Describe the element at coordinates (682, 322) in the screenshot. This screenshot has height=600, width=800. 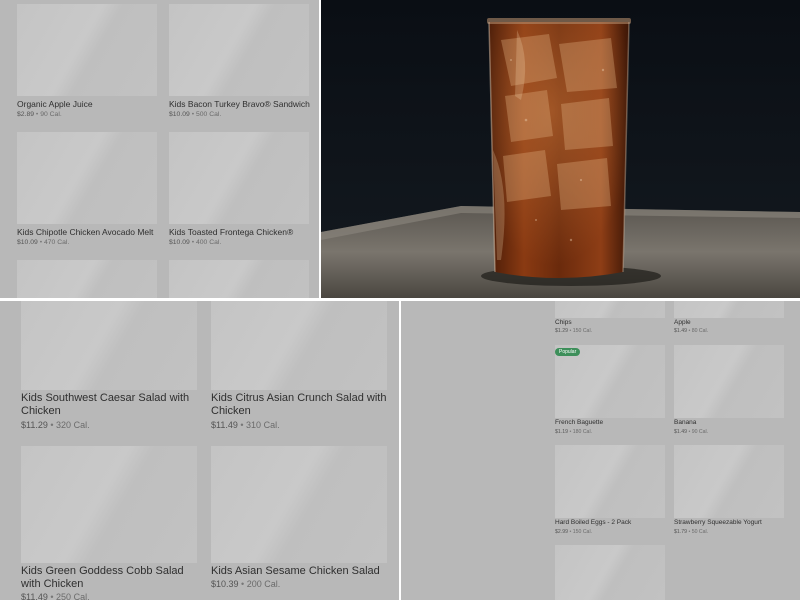
I see `item-name: Apple` at that location.